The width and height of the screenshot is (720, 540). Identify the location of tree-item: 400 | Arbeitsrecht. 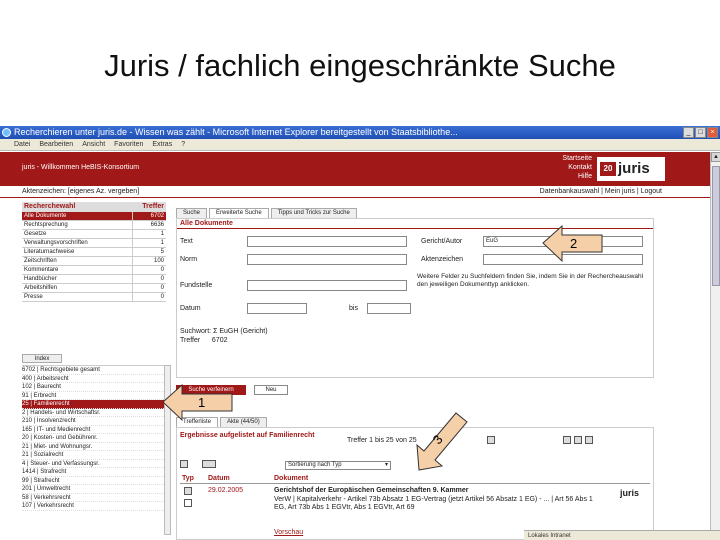
(94, 379).